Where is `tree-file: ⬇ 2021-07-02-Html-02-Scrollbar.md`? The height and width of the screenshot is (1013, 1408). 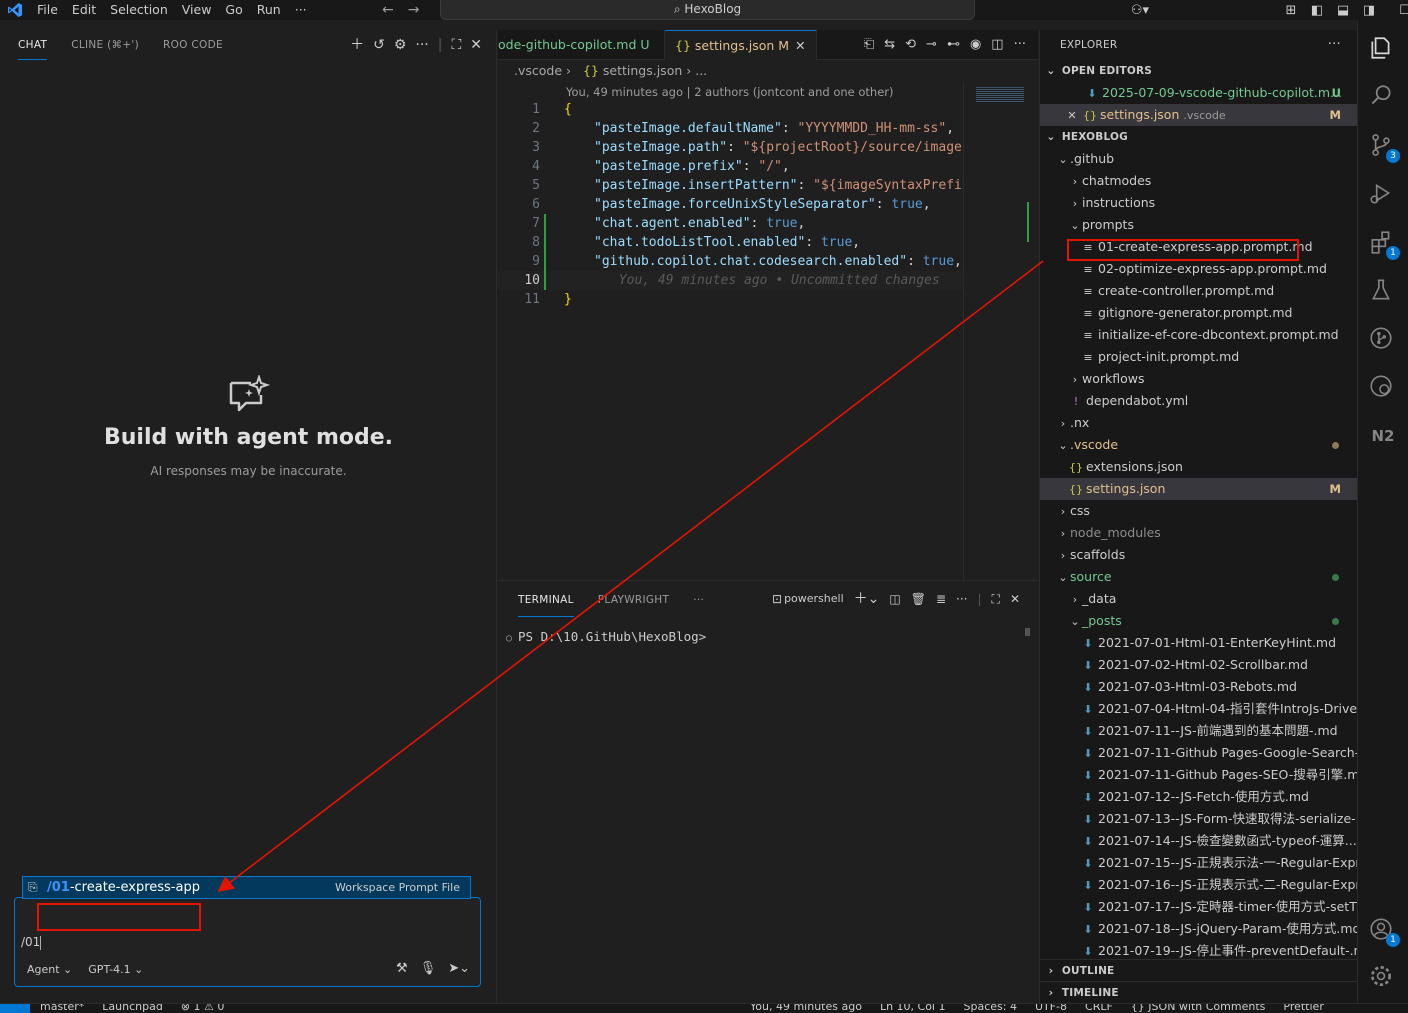 tree-file: ⬇ 2021-07-02-Html-02-Scrollbar.md is located at coordinates (1198, 665).